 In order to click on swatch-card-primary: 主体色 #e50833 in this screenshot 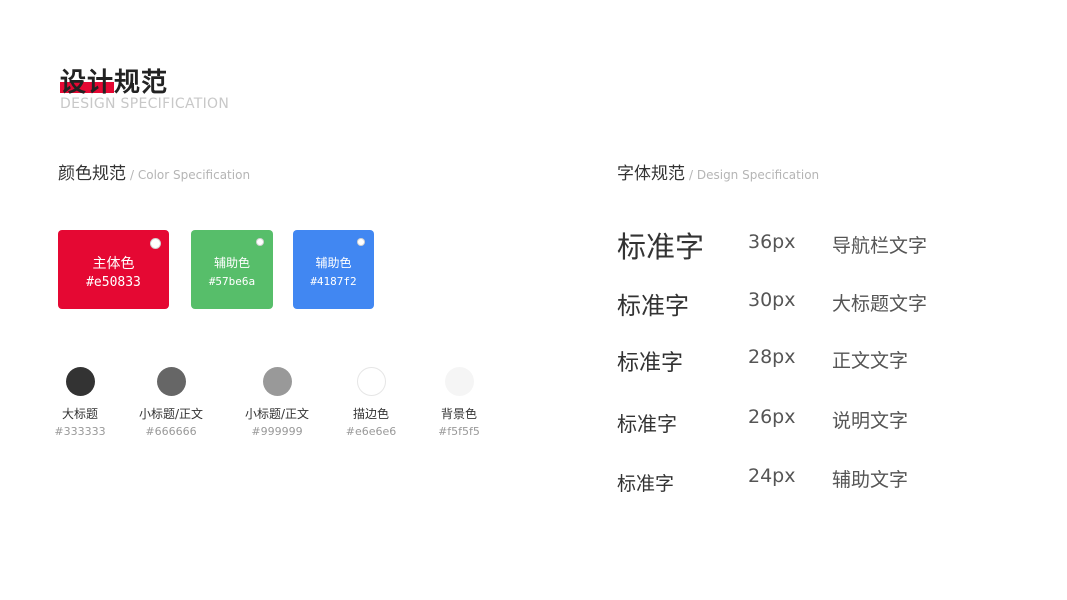, I will do `click(113, 269)`.